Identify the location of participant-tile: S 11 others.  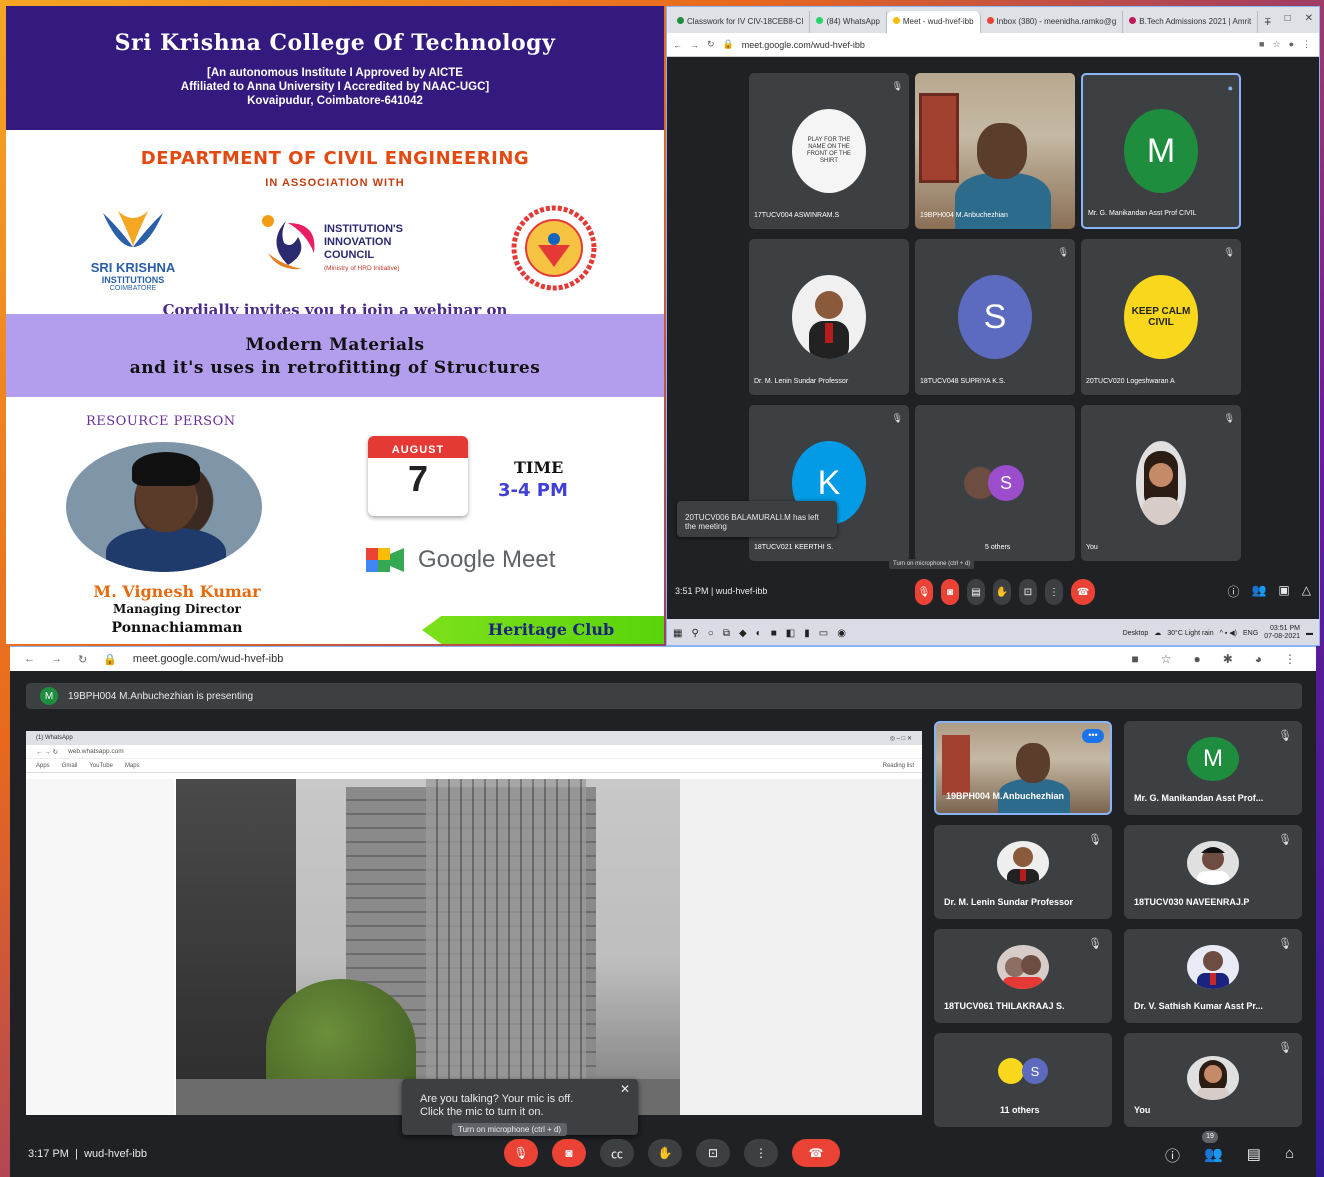
(1023, 1080).